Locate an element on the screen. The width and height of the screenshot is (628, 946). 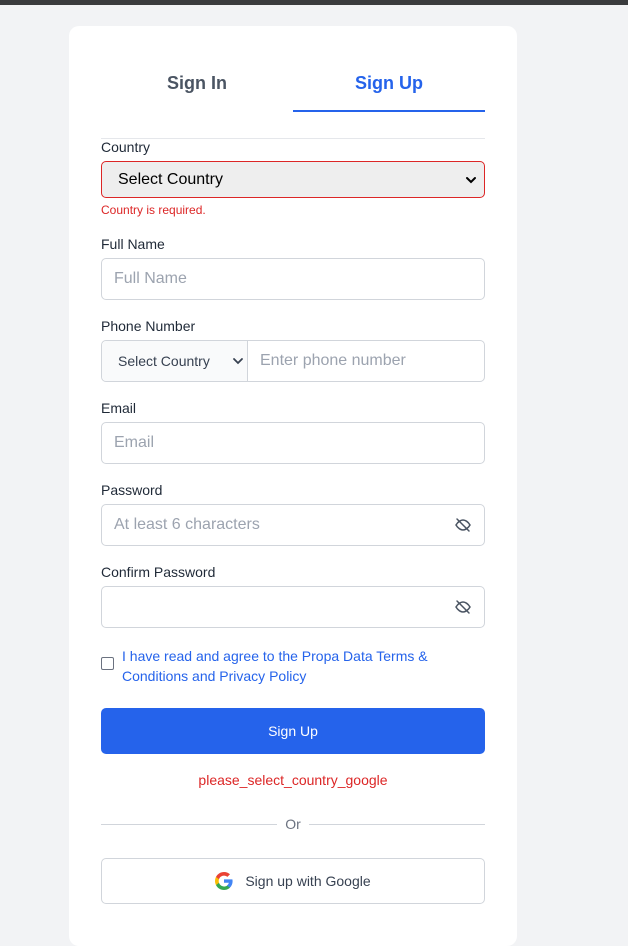
full-name-label: Full Name is located at coordinates (133, 244).